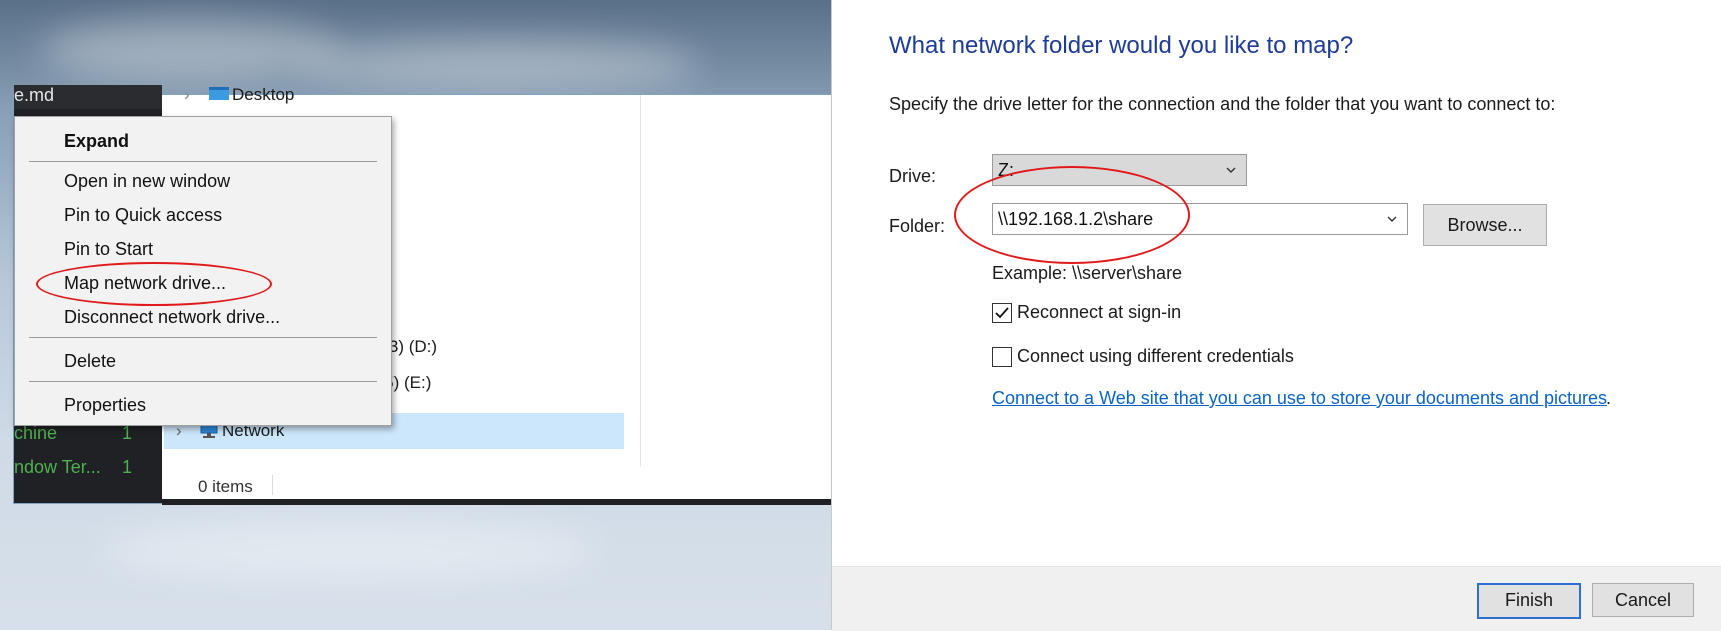  I want to click on folder-example-text: Example: \\server\share, so click(1087, 273).